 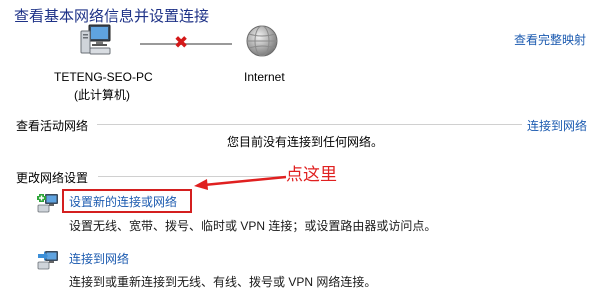 I want to click on connect-to-network-link: 连接到网络, so click(x=557, y=125).